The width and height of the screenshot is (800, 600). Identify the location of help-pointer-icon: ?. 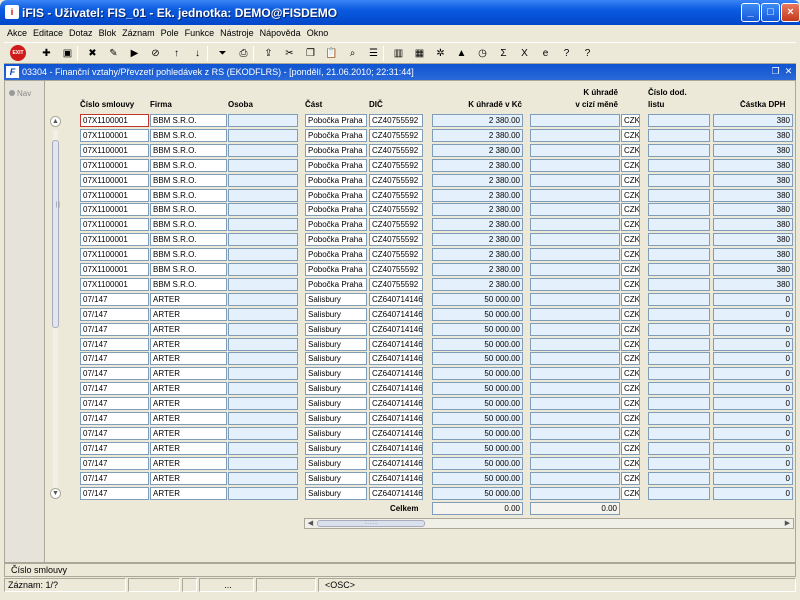
(566, 53).